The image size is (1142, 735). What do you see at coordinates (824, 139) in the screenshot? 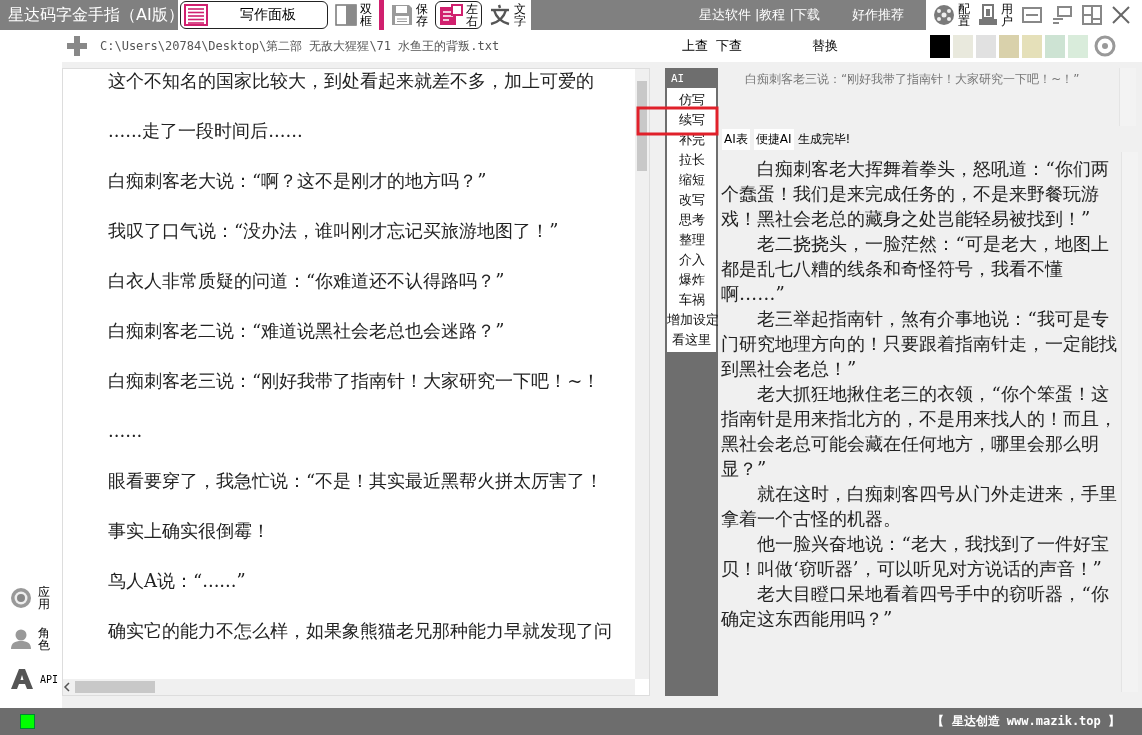
I see `status-text: 生成完毕!` at bounding box center [824, 139].